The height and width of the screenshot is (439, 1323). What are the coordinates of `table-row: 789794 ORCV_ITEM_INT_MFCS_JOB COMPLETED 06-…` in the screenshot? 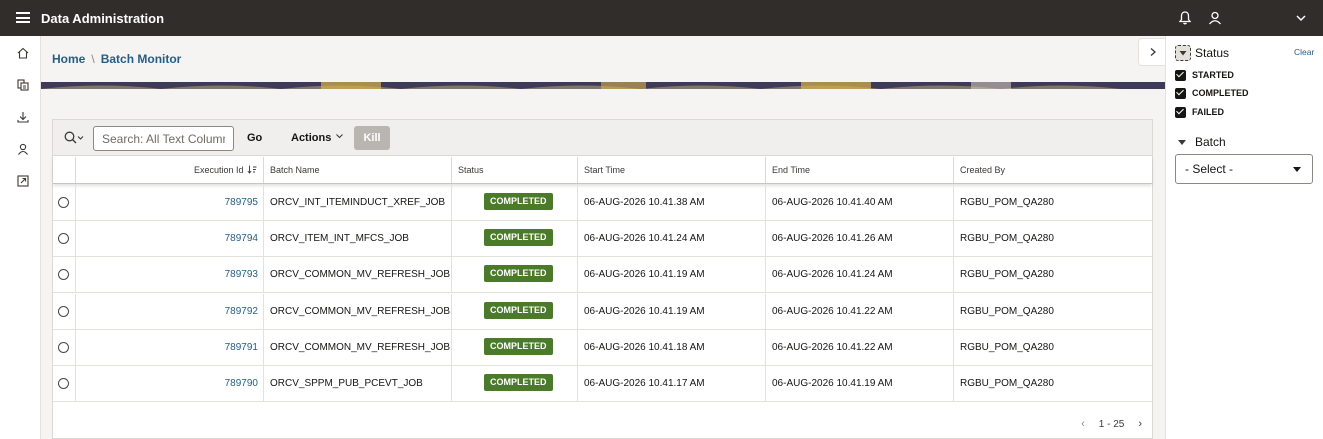 It's located at (602, 239).